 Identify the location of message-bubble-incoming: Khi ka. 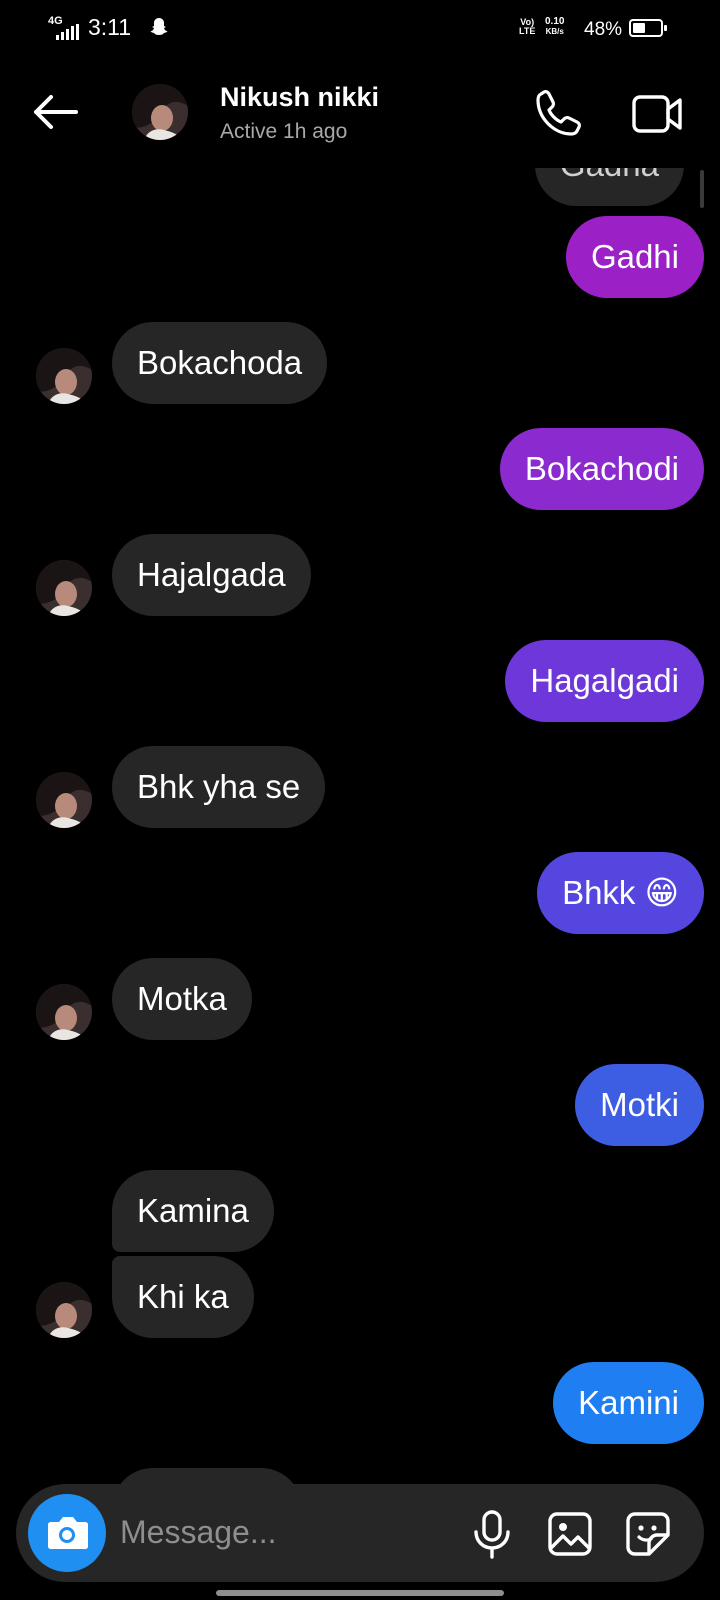
(183, 1297).